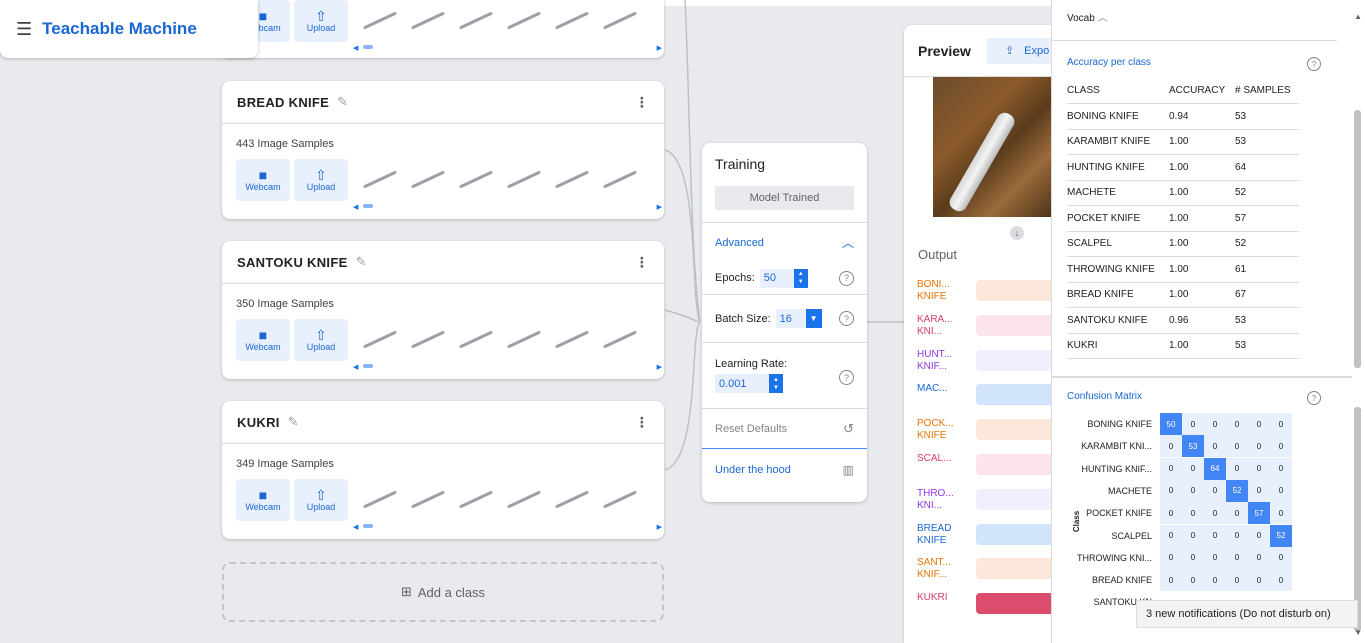 This screenshot has width=1365, height=643. Describe the element at coordinates (129, 29) in the screenshot. I see `app-header: ☰ Teachable Machine` at that location.